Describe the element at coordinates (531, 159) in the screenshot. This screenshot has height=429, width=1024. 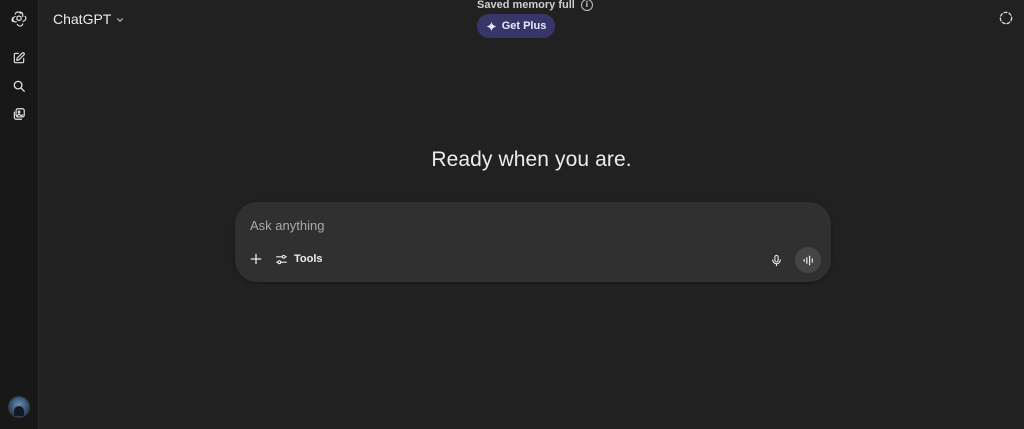
I see `page-title: Ready when you are.` at that location.